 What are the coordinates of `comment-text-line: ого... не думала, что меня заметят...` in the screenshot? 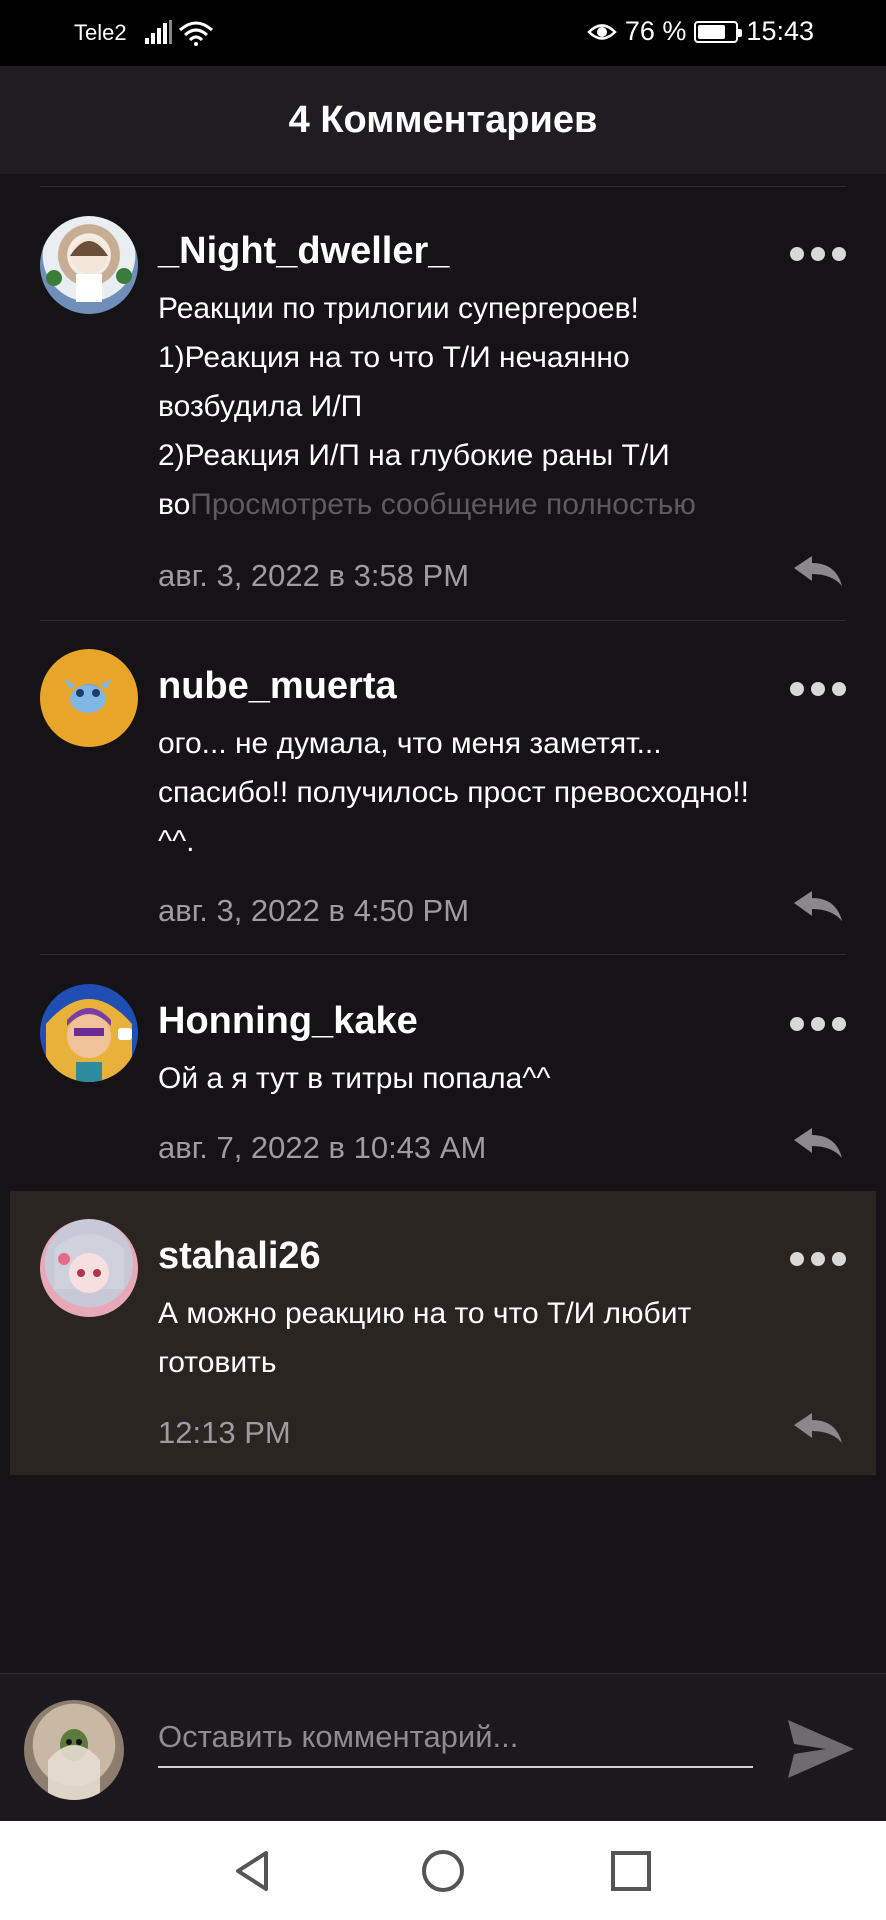 It's located at (410, 743).